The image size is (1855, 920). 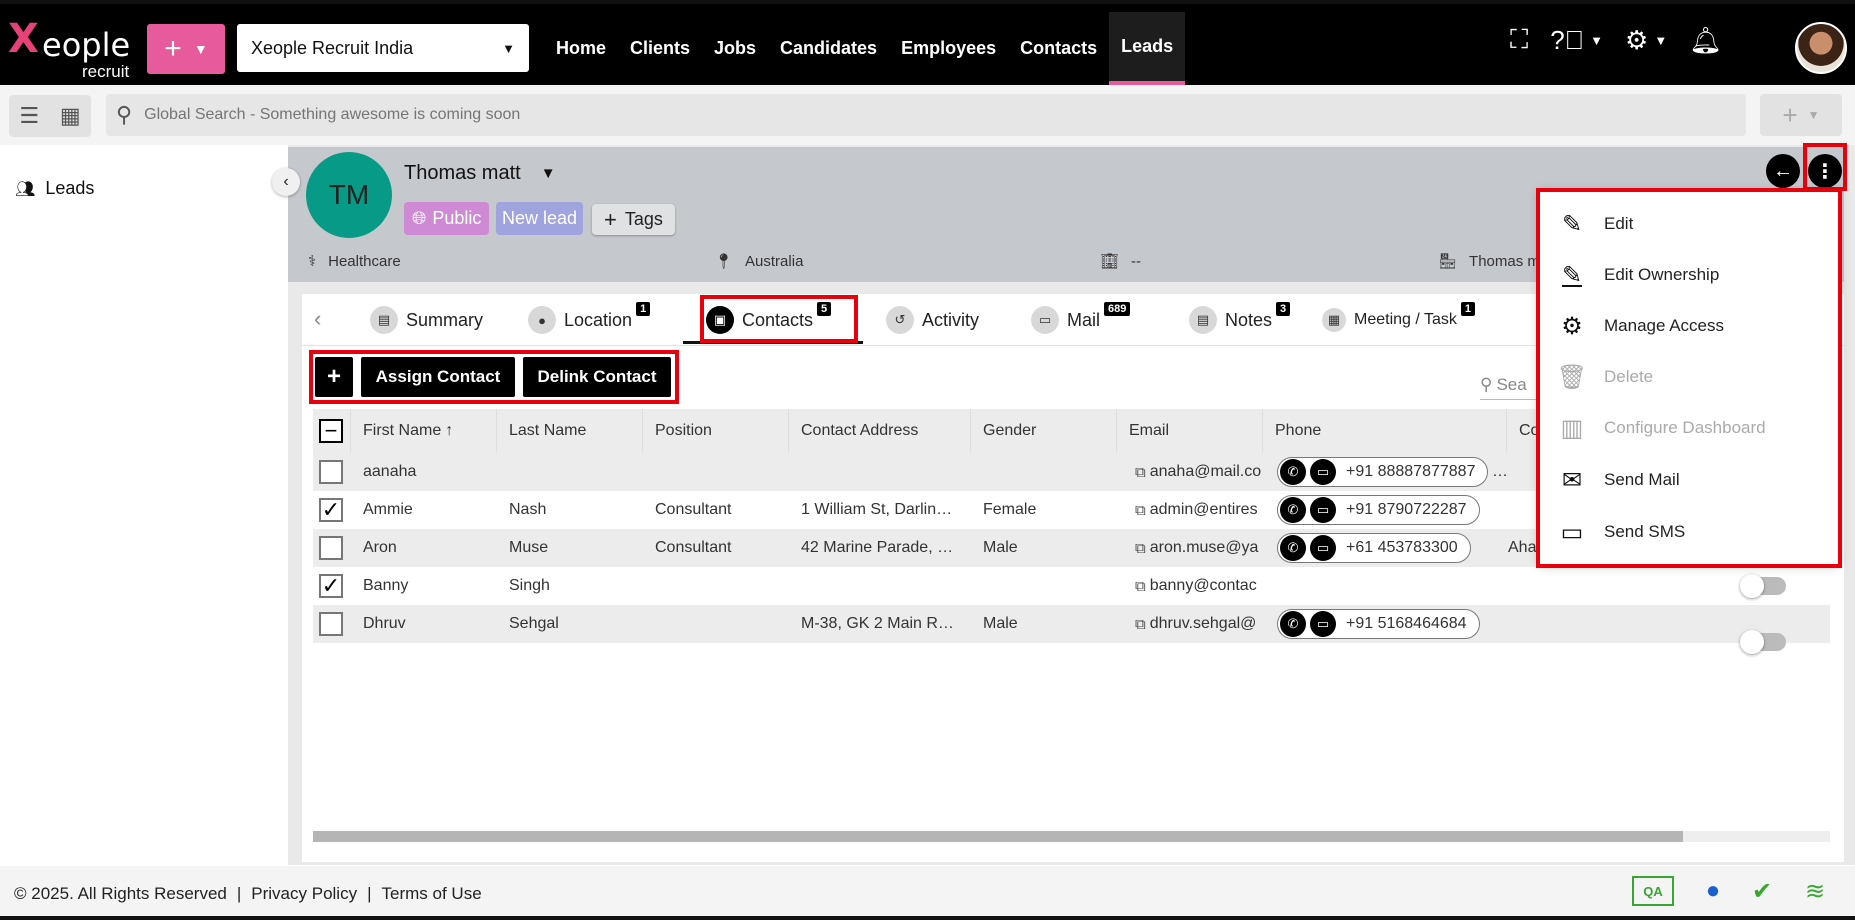 I want to click on collapse-sidebar-button: ‹, so click(x=286, y=182).